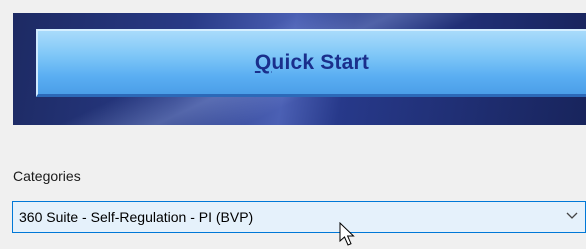 The height and width of the screenshot is (249, 586). I want to click on categories-dropdown: 360 Suite - Self-Regulation - PI (BVP), so click(299, 217).